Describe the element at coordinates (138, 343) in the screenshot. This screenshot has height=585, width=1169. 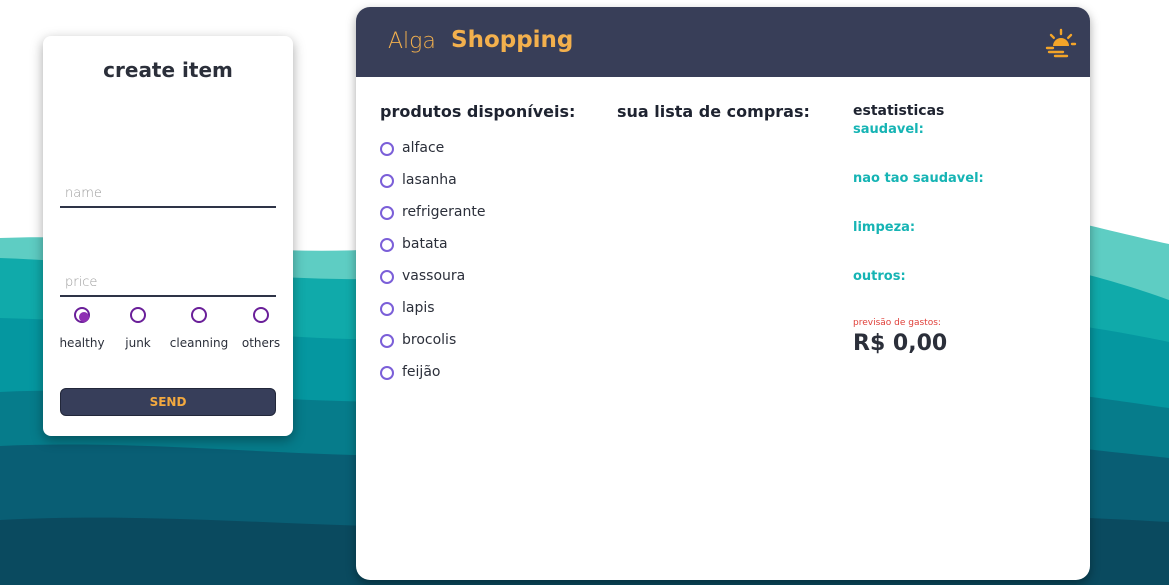
I see `radio-label-junk: junk` at that location.